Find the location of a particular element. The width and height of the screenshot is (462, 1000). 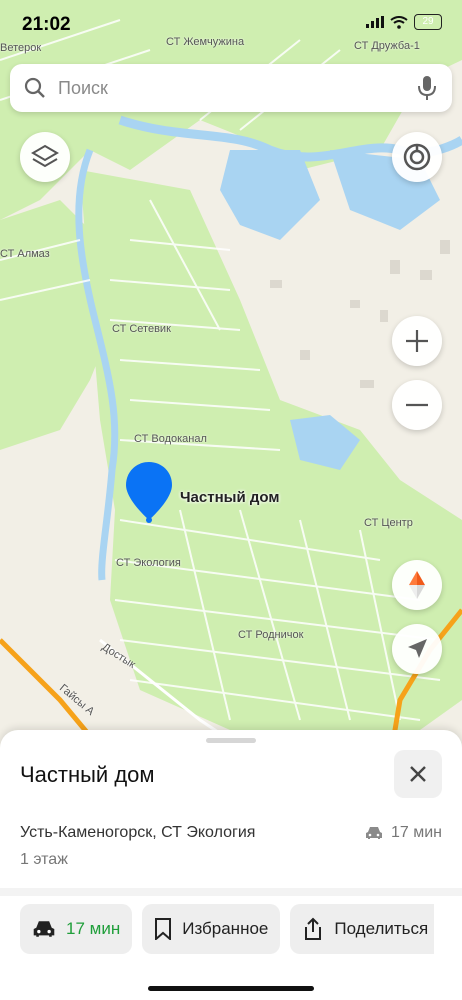

map-label: СТ Экология is located at coordinates (148, 563).